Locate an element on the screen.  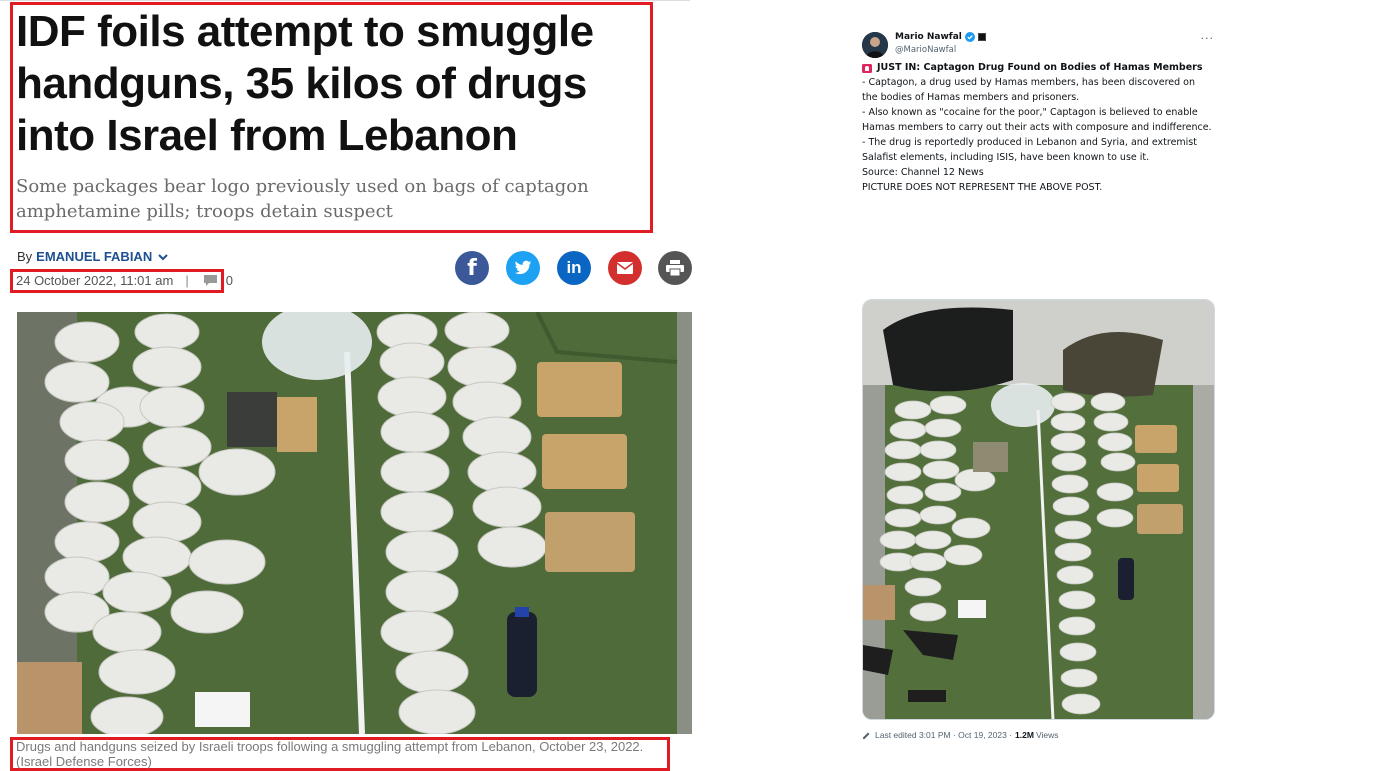
avatar is located at coordinates (875, 45).